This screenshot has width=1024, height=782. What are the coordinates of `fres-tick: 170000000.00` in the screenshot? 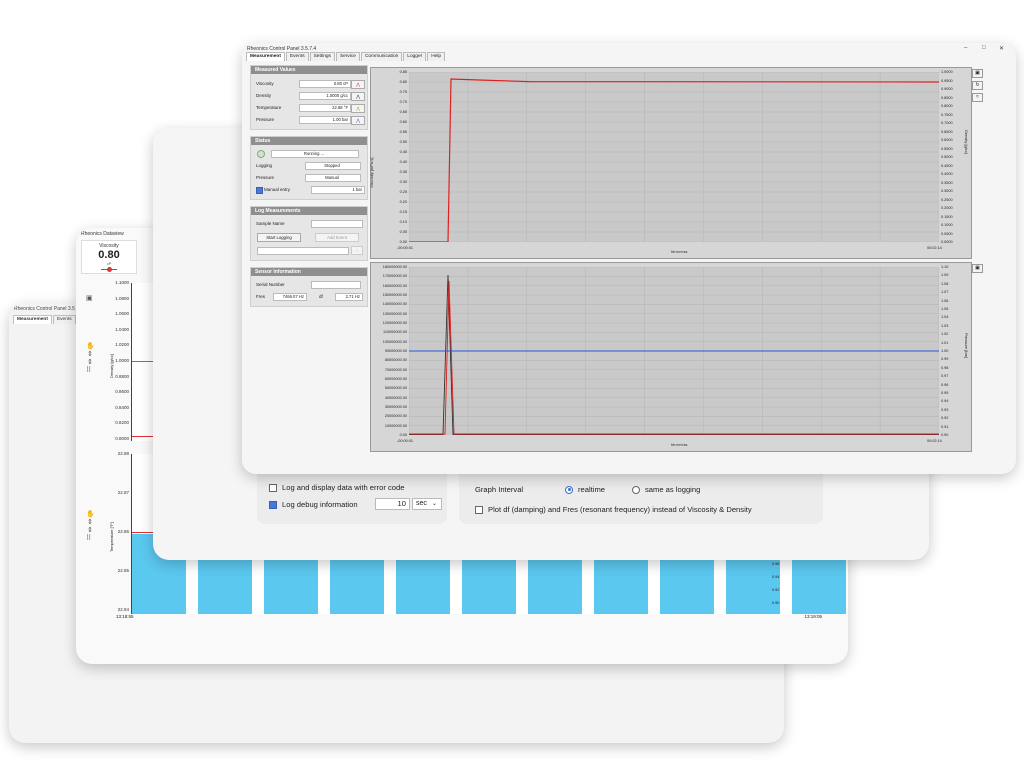 It's located at (394, 276).